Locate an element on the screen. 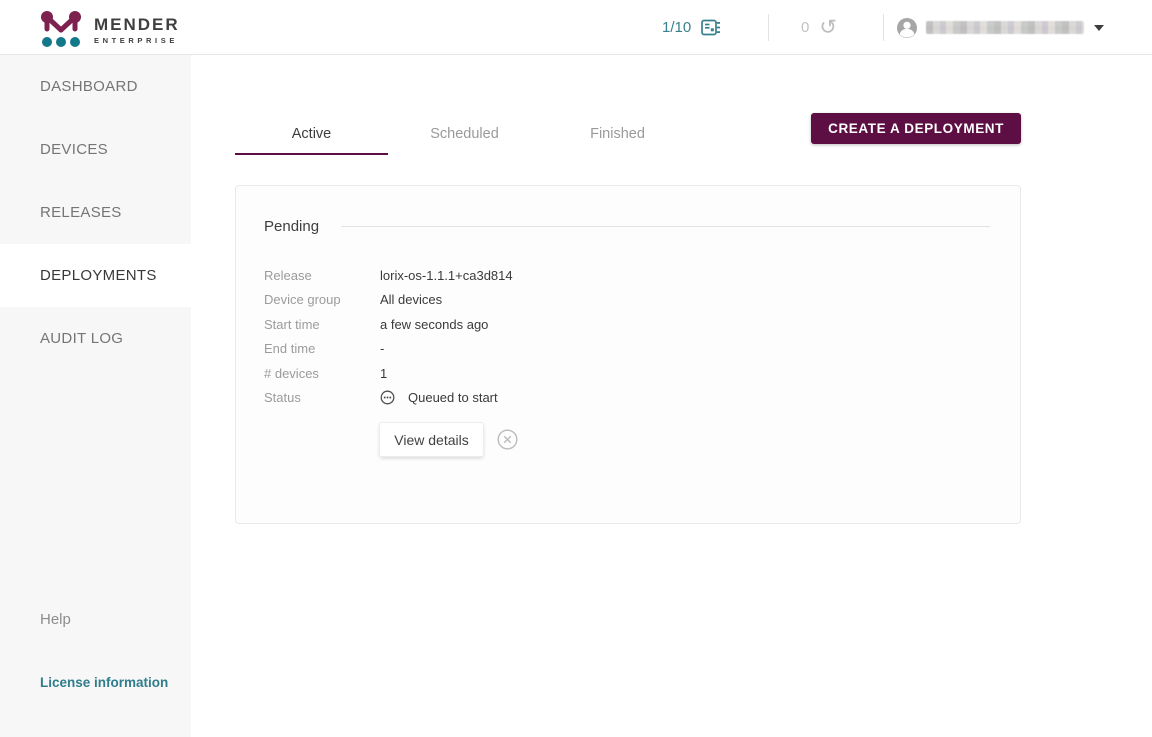  device-limit-indicator: 1/10 is located at coordinates (691, 27).